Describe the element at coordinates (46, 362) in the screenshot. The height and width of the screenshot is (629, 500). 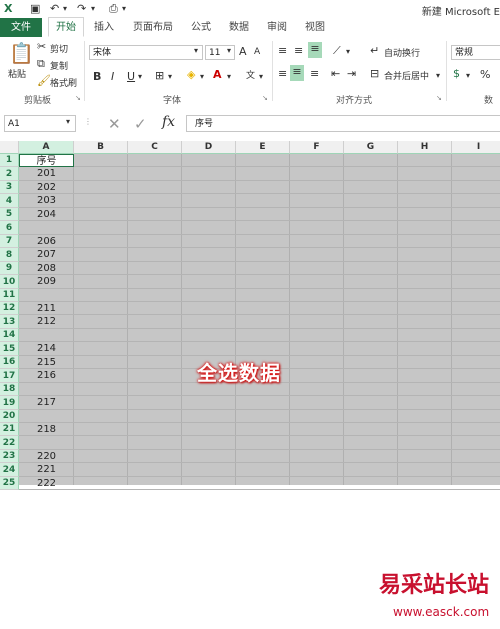
I see `cell-a16: 215` at that location.